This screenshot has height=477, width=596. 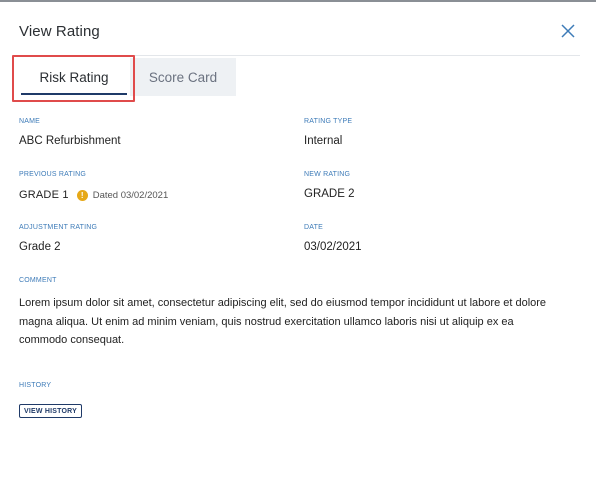 I want to click on name-value: ABC Refurbishment, so click(x=70, y=141).